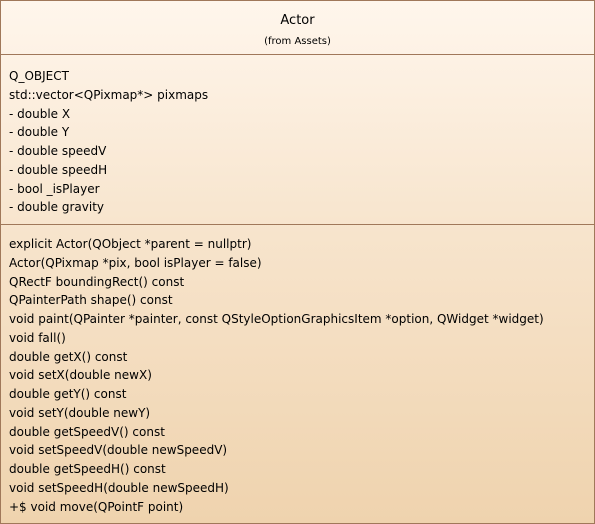 The width and height of the screenshot is (595, 524). What do you see at coordinates (118, 450) in the screenshot?
I see `operation-line: void setSpeedV(double newSpeedV)` at bounding box center [118, 450].